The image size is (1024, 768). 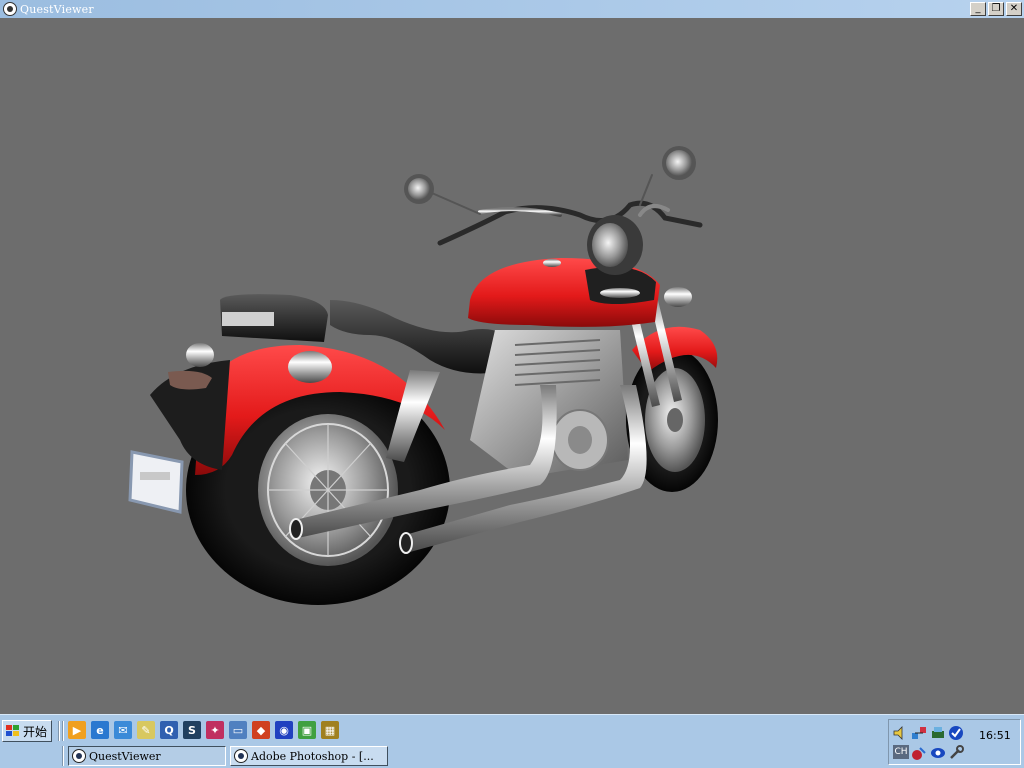 I want to click on computer-icon: ▭, so click(x=238, y=730).